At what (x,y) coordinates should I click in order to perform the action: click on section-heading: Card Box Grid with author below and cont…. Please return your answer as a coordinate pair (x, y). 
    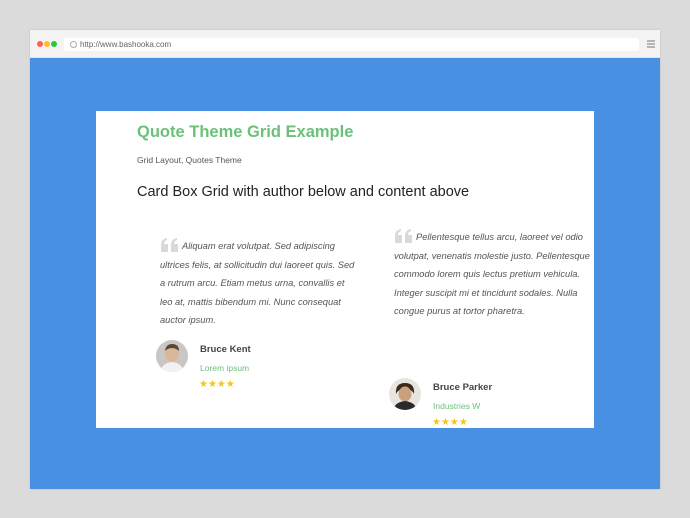
    Looking at the image, I should click on (303, 192).